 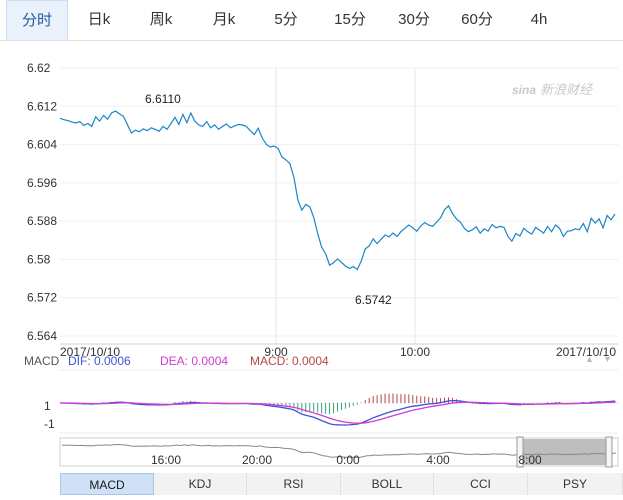 What do you see at coordinates (49, 424) in the screenshot?
I see `macd-ytick-neg1: -1` at bounding box center [49, 424].